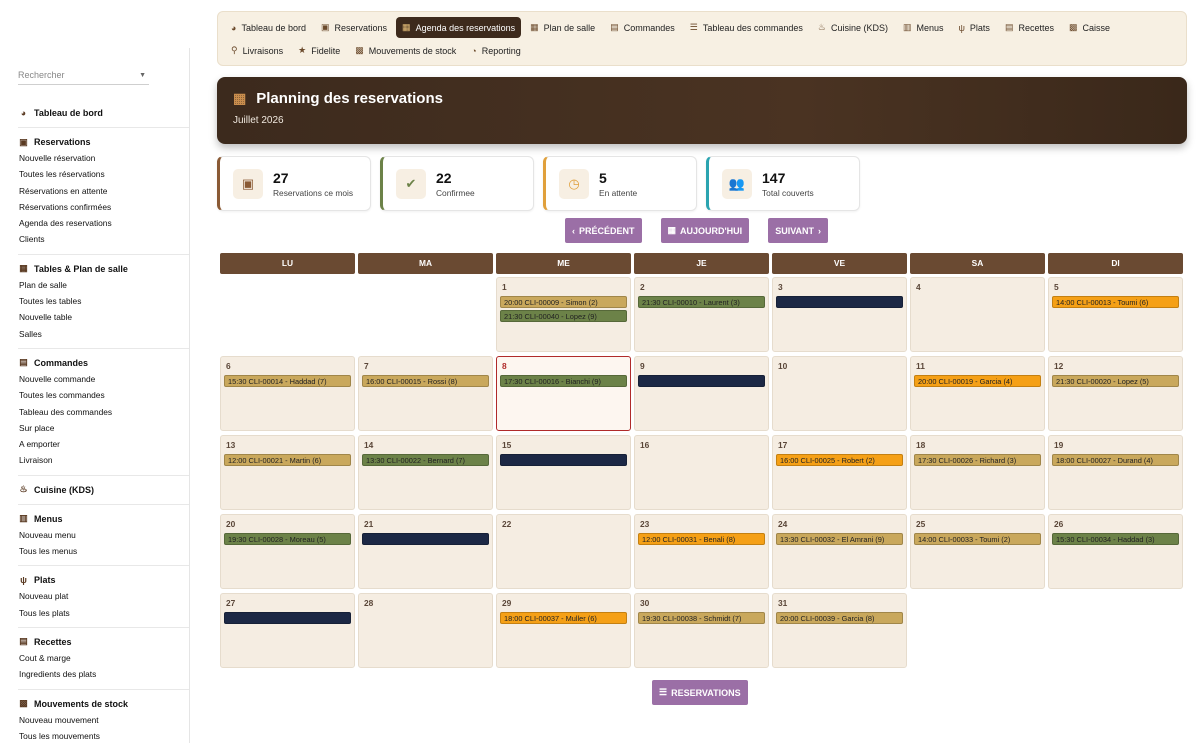 Image resolution: width=1200 pixels, height=743 pixels. I want to click on nav-tab: ▩ Mouvements de stock, so click(405, 50).